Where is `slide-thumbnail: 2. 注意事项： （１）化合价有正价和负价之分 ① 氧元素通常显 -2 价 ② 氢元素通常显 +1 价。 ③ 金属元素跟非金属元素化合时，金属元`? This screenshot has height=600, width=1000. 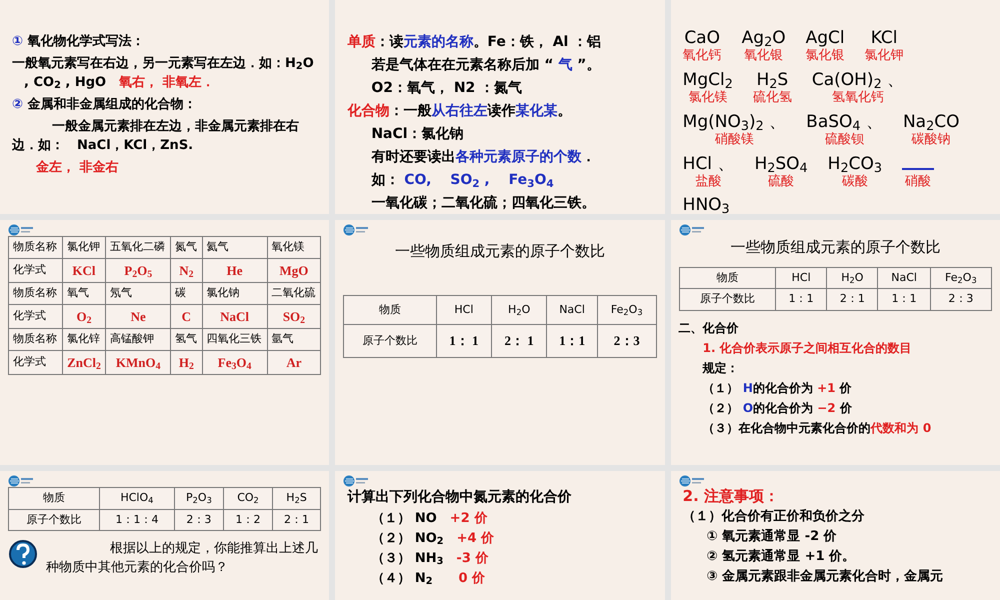 slide-thumbnail: 2. 注意事项： （１）化合价有正价和负价之分 ① 氧元素通常显 -2 价 ② 氢元素通常显 +1 价。 ③ 金属元素跟非金属元素化合时，金属元 is located at coordinates (835, 535).